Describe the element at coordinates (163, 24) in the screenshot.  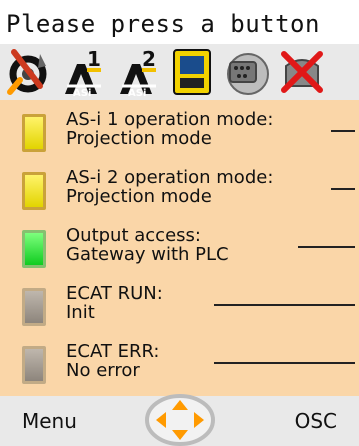
I see `page-title: Please press a button` at that location.